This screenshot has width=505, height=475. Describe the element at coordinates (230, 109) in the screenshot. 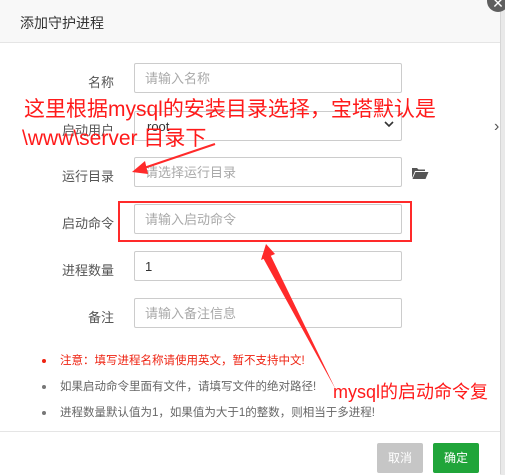

I see `annotation-text-dir: 这里根据mysql的安装目录选择，宝塔默认是` at that location.